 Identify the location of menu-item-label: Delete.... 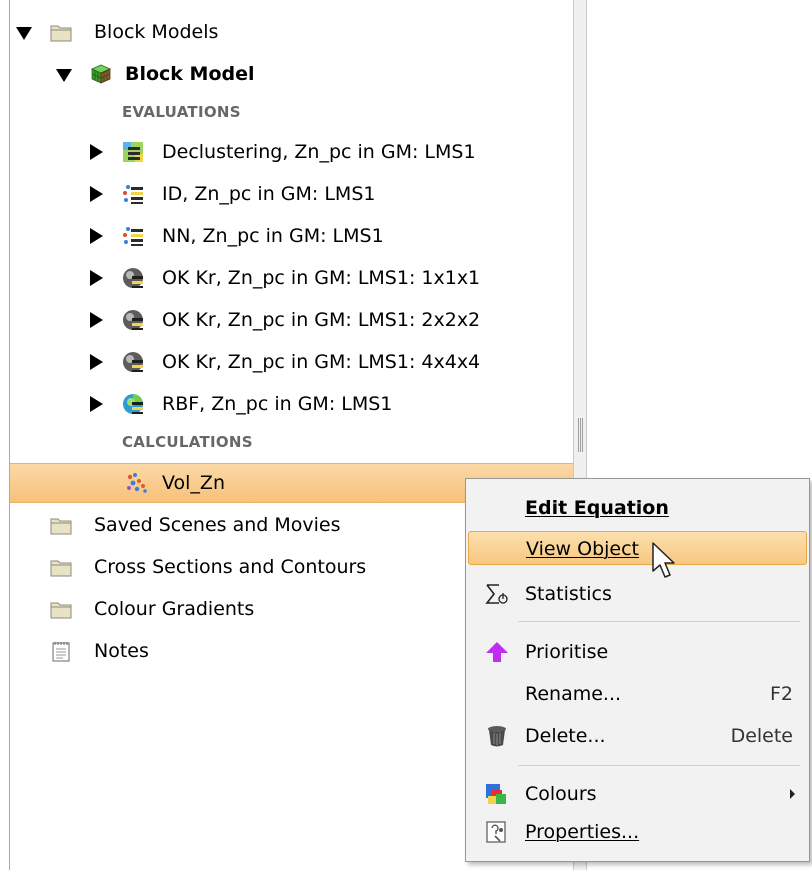
(565, 736).